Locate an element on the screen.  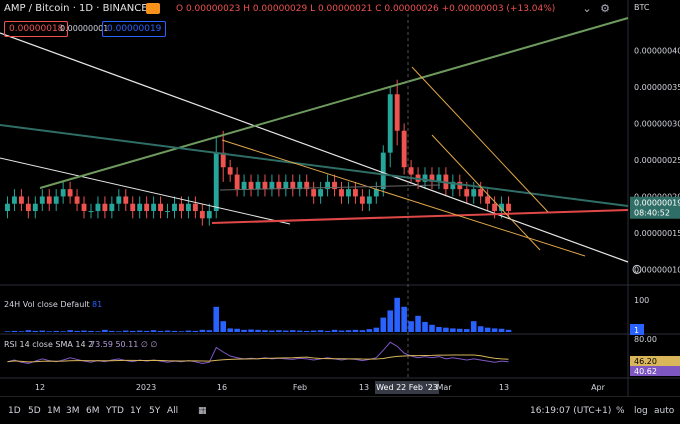
buy-button: 0.00000019 is located at coordinates (134, 29).